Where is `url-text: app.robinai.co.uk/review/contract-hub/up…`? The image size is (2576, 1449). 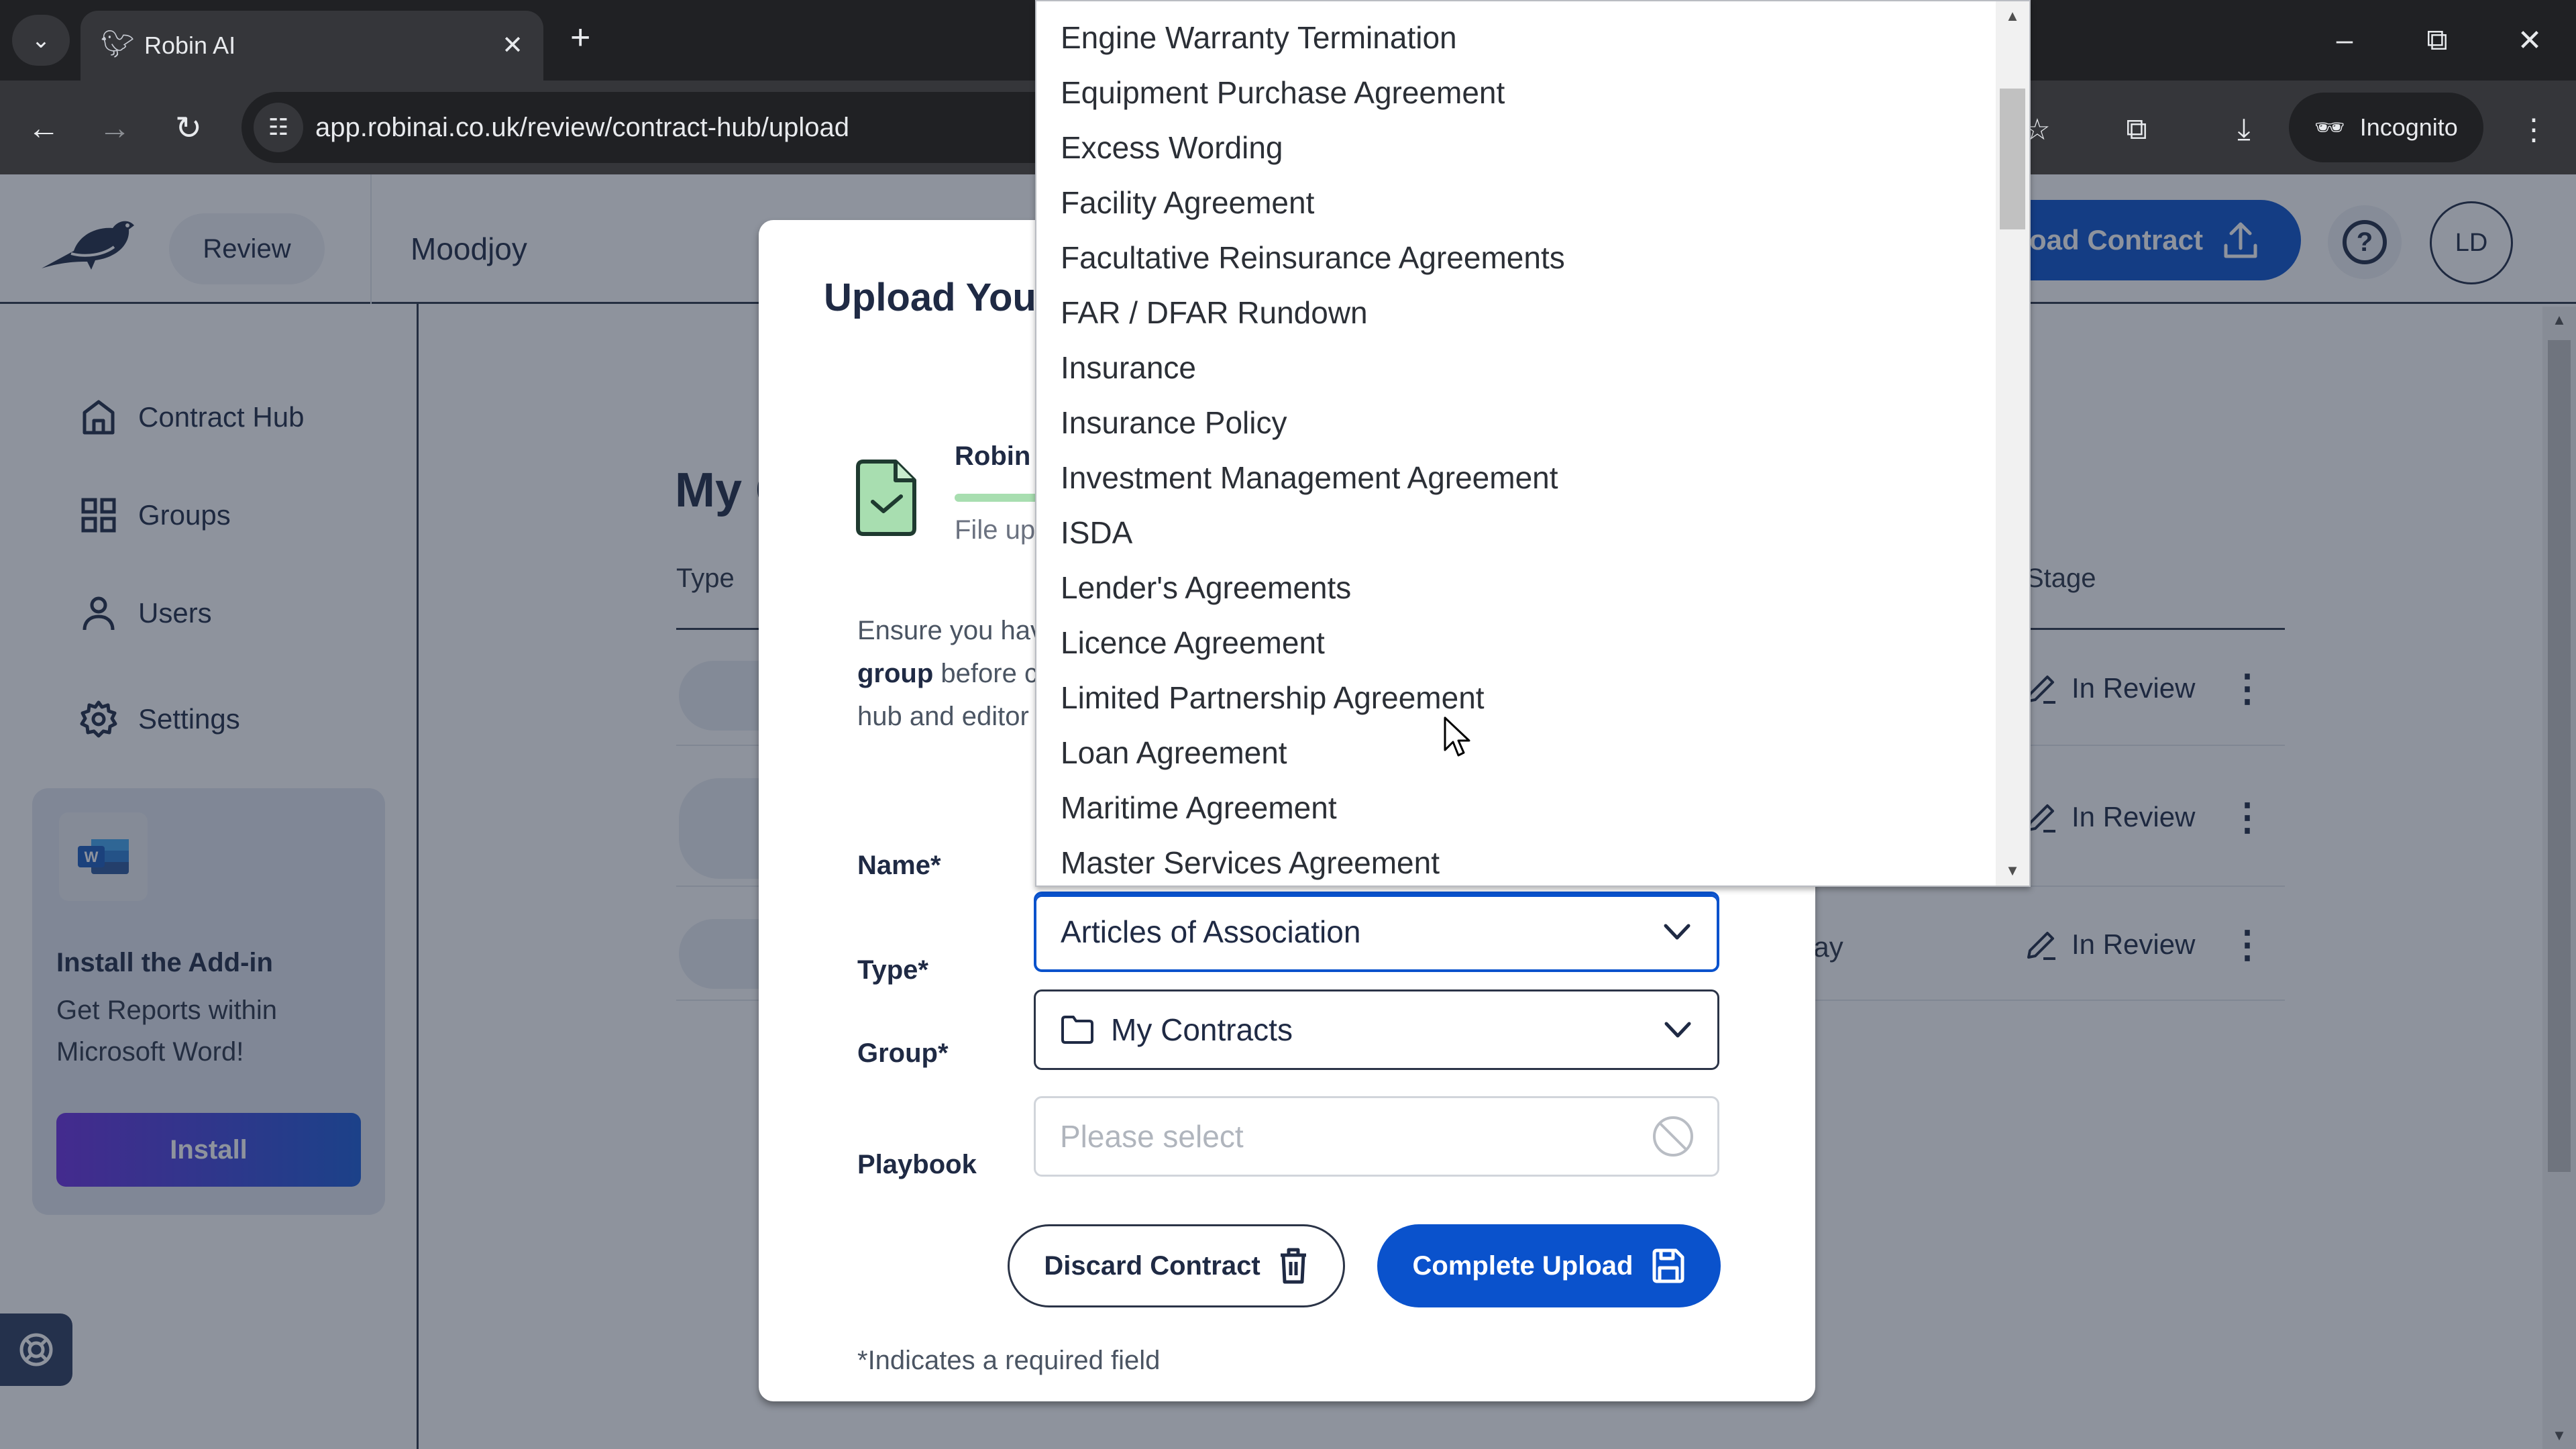 url-text: app.robinai.co.uk/review/contract-hub/up… is located at coordinates (582, 127).